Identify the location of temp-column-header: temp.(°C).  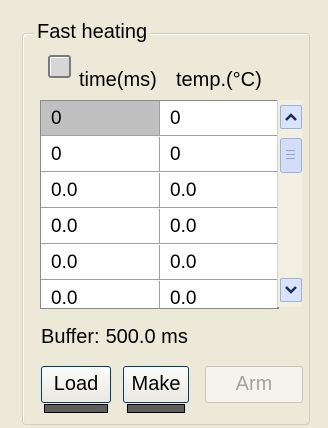
(219, 80).